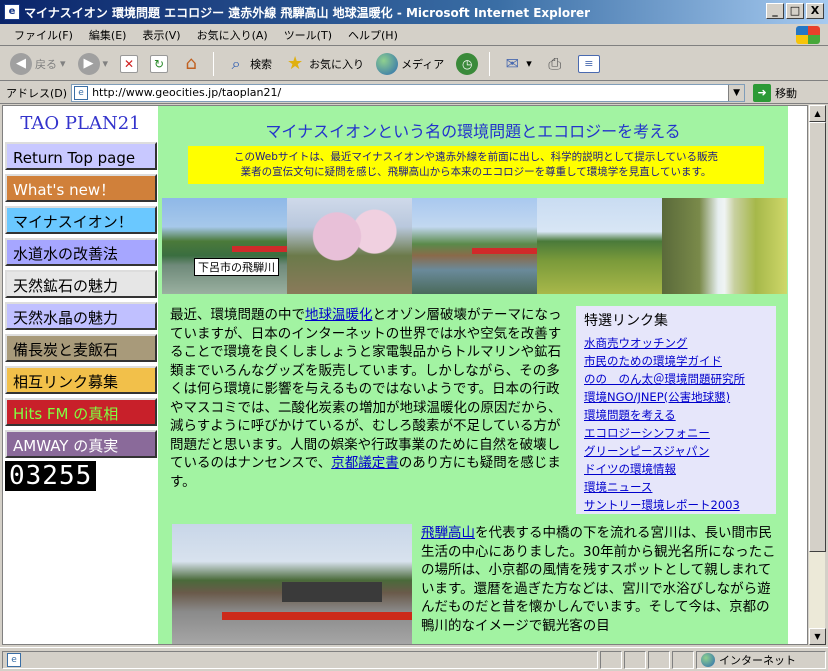 The width and height of the screenshot is (828, 671). I want to click on photo-waterfall, so click(724, 246).